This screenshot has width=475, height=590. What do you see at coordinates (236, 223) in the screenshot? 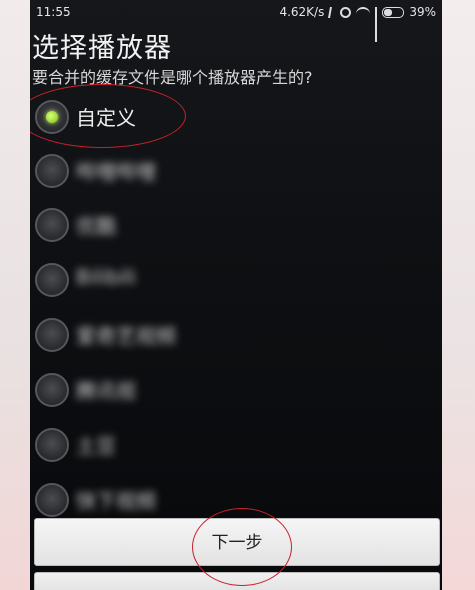
I see `option-player-3: 优酷` at bounding box center [236, 223].